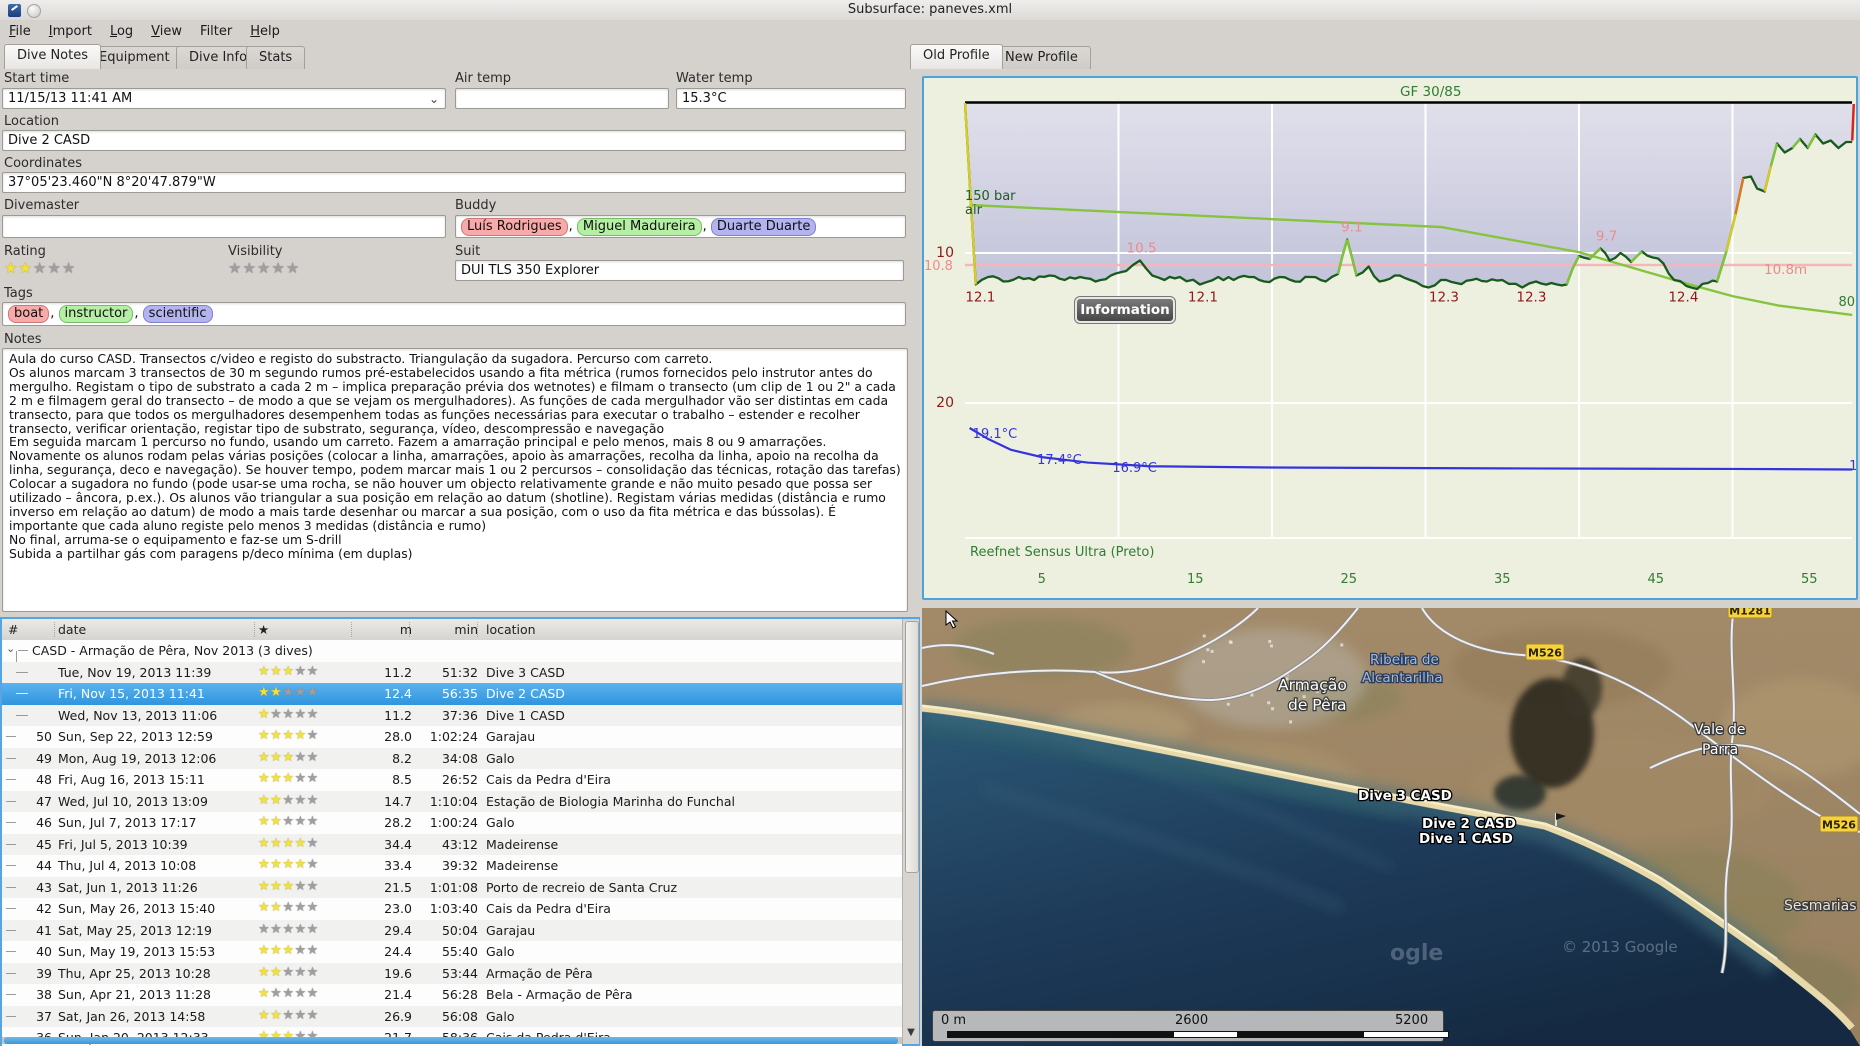 This screenshot has width=1860, height=1046. I want to click on dive-number: 43, so click(44, 887).